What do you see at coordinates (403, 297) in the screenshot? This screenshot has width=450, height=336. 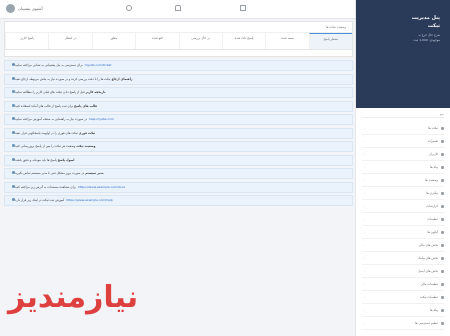 I see `sidebar-item: ‹ تنظیمات تیکت` at bounding box center [403, 297].